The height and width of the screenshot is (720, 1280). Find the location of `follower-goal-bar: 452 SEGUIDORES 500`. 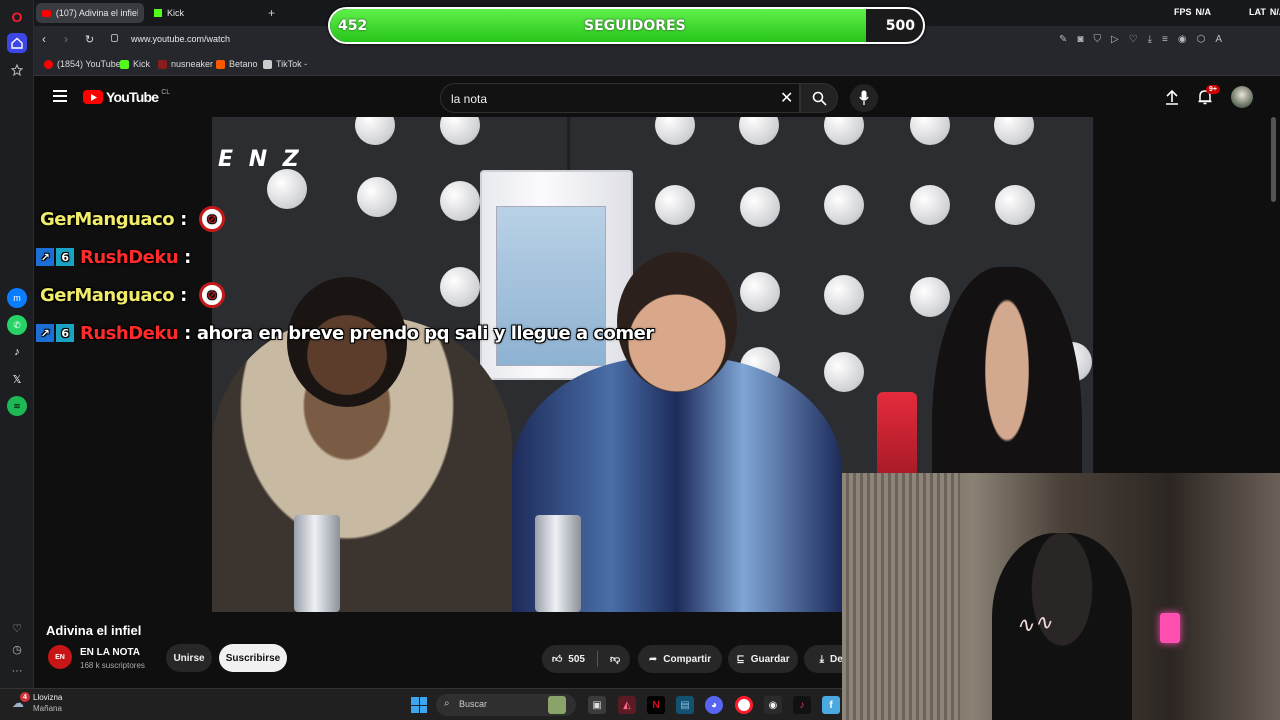

follower-goal-bar: 452 SEGUIDORES 500 is located at coordinates (626, 25).